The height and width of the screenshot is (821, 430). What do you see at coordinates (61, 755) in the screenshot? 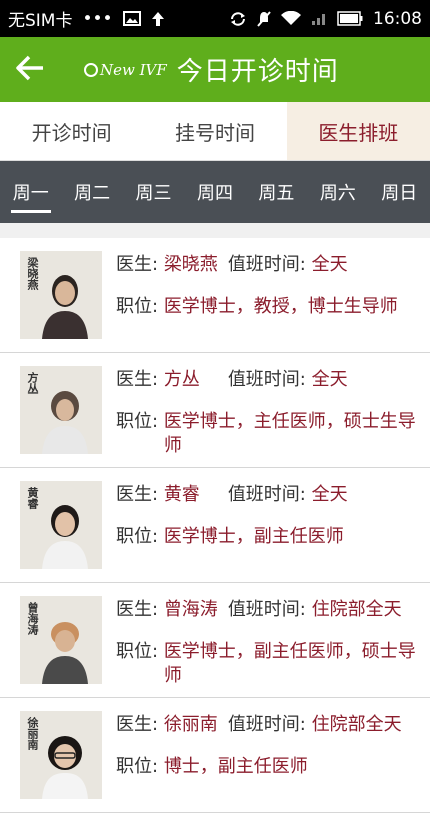
I see `doctor-photo: 徐丽南` at bounding box center [61, 755].